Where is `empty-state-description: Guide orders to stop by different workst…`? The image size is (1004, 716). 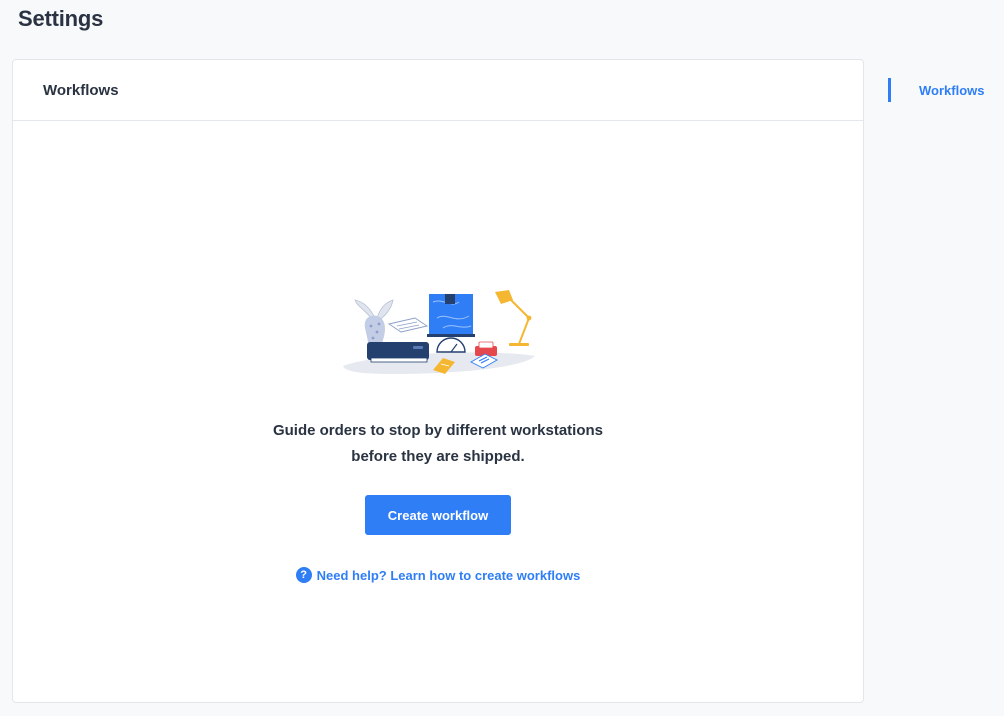
empty-state-description: Guide orders to stop by different workst… is located at coordinates (438, 444).